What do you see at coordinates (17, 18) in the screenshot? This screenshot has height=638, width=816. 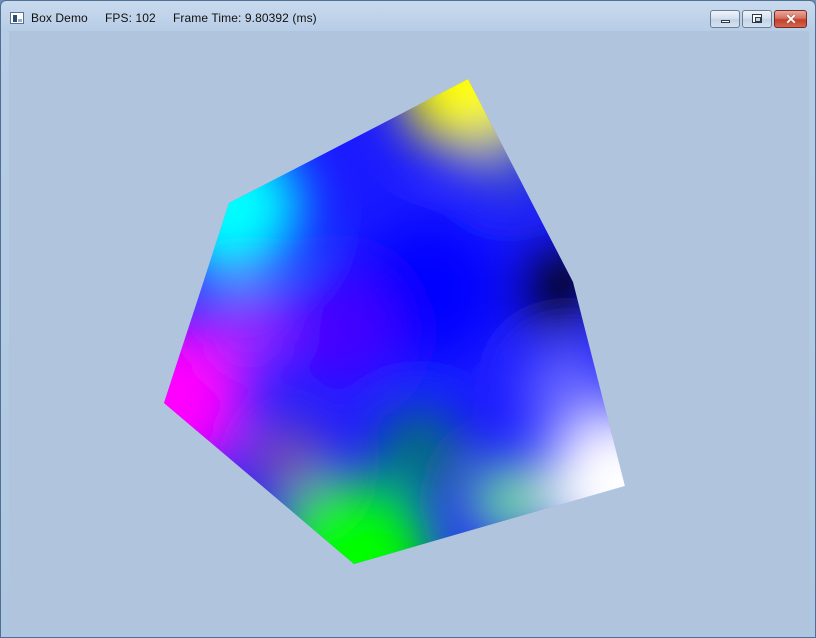 I see `app-icon` at bounding box center [17, 18].